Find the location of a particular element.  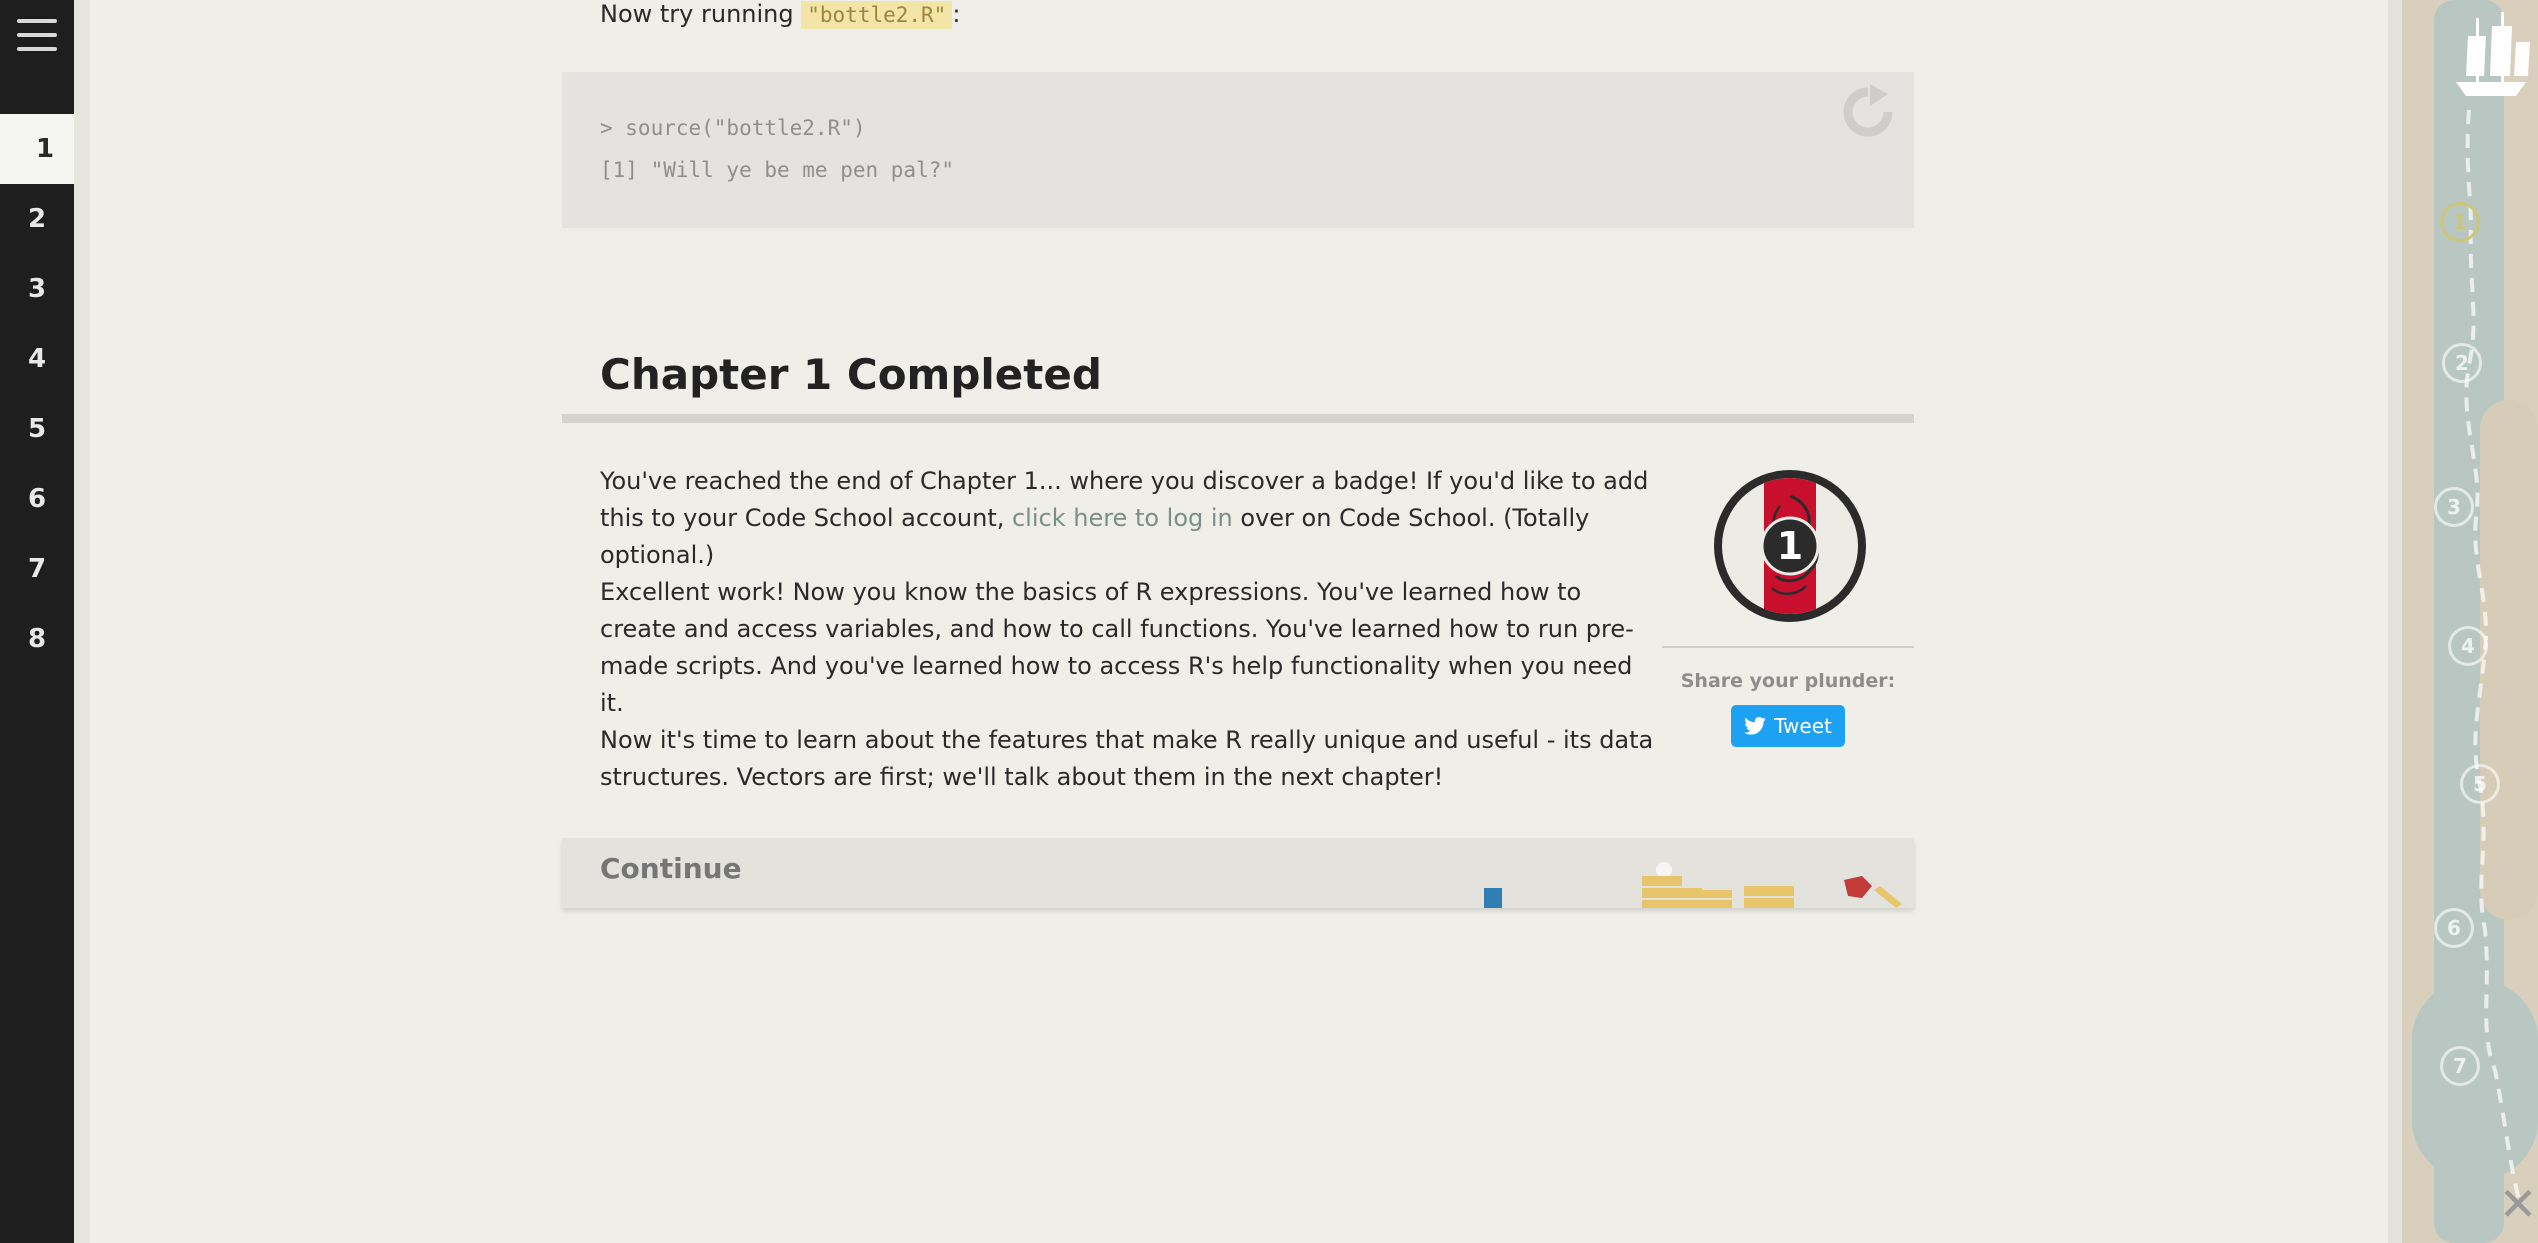

continue-button: Continue is located at coordinates (1238, 873).